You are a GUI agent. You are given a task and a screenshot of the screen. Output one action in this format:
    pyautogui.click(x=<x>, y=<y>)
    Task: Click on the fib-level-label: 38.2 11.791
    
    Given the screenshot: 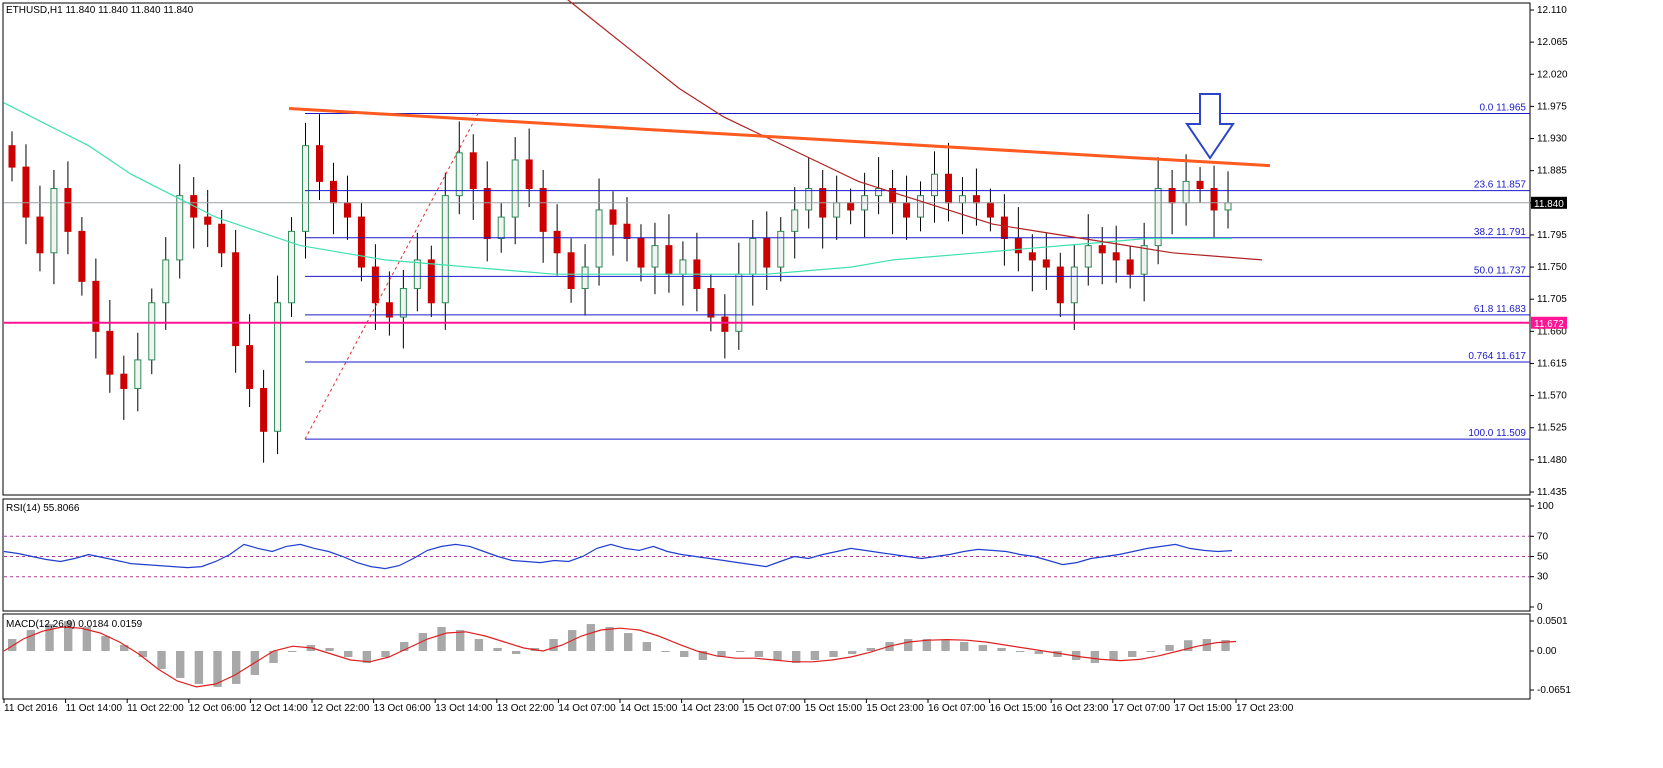 What is the action you would take?
    pyautogui.click(x=1500, y=232)
    